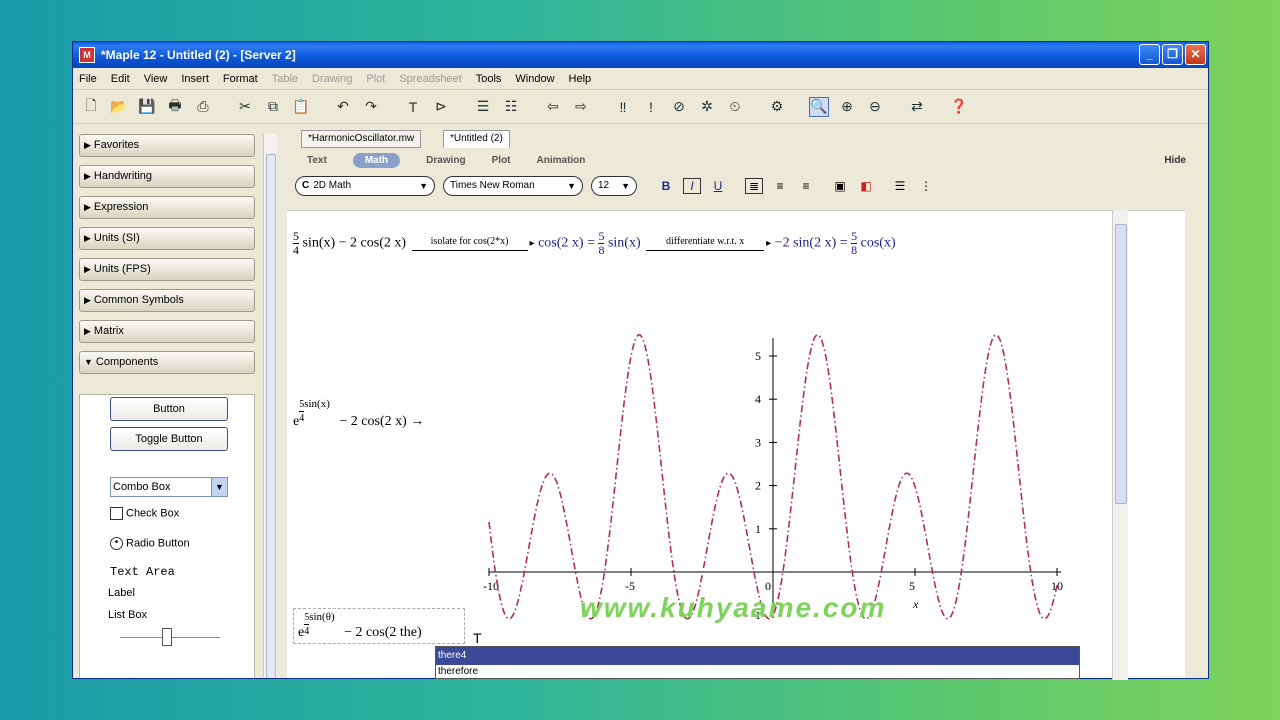 The width and height of the screenshot is (1280, 720). What do you see at coordinates (306, 185) in the screenshot?
I see `math-mode-icon: C` at bounding box center [306, 185].